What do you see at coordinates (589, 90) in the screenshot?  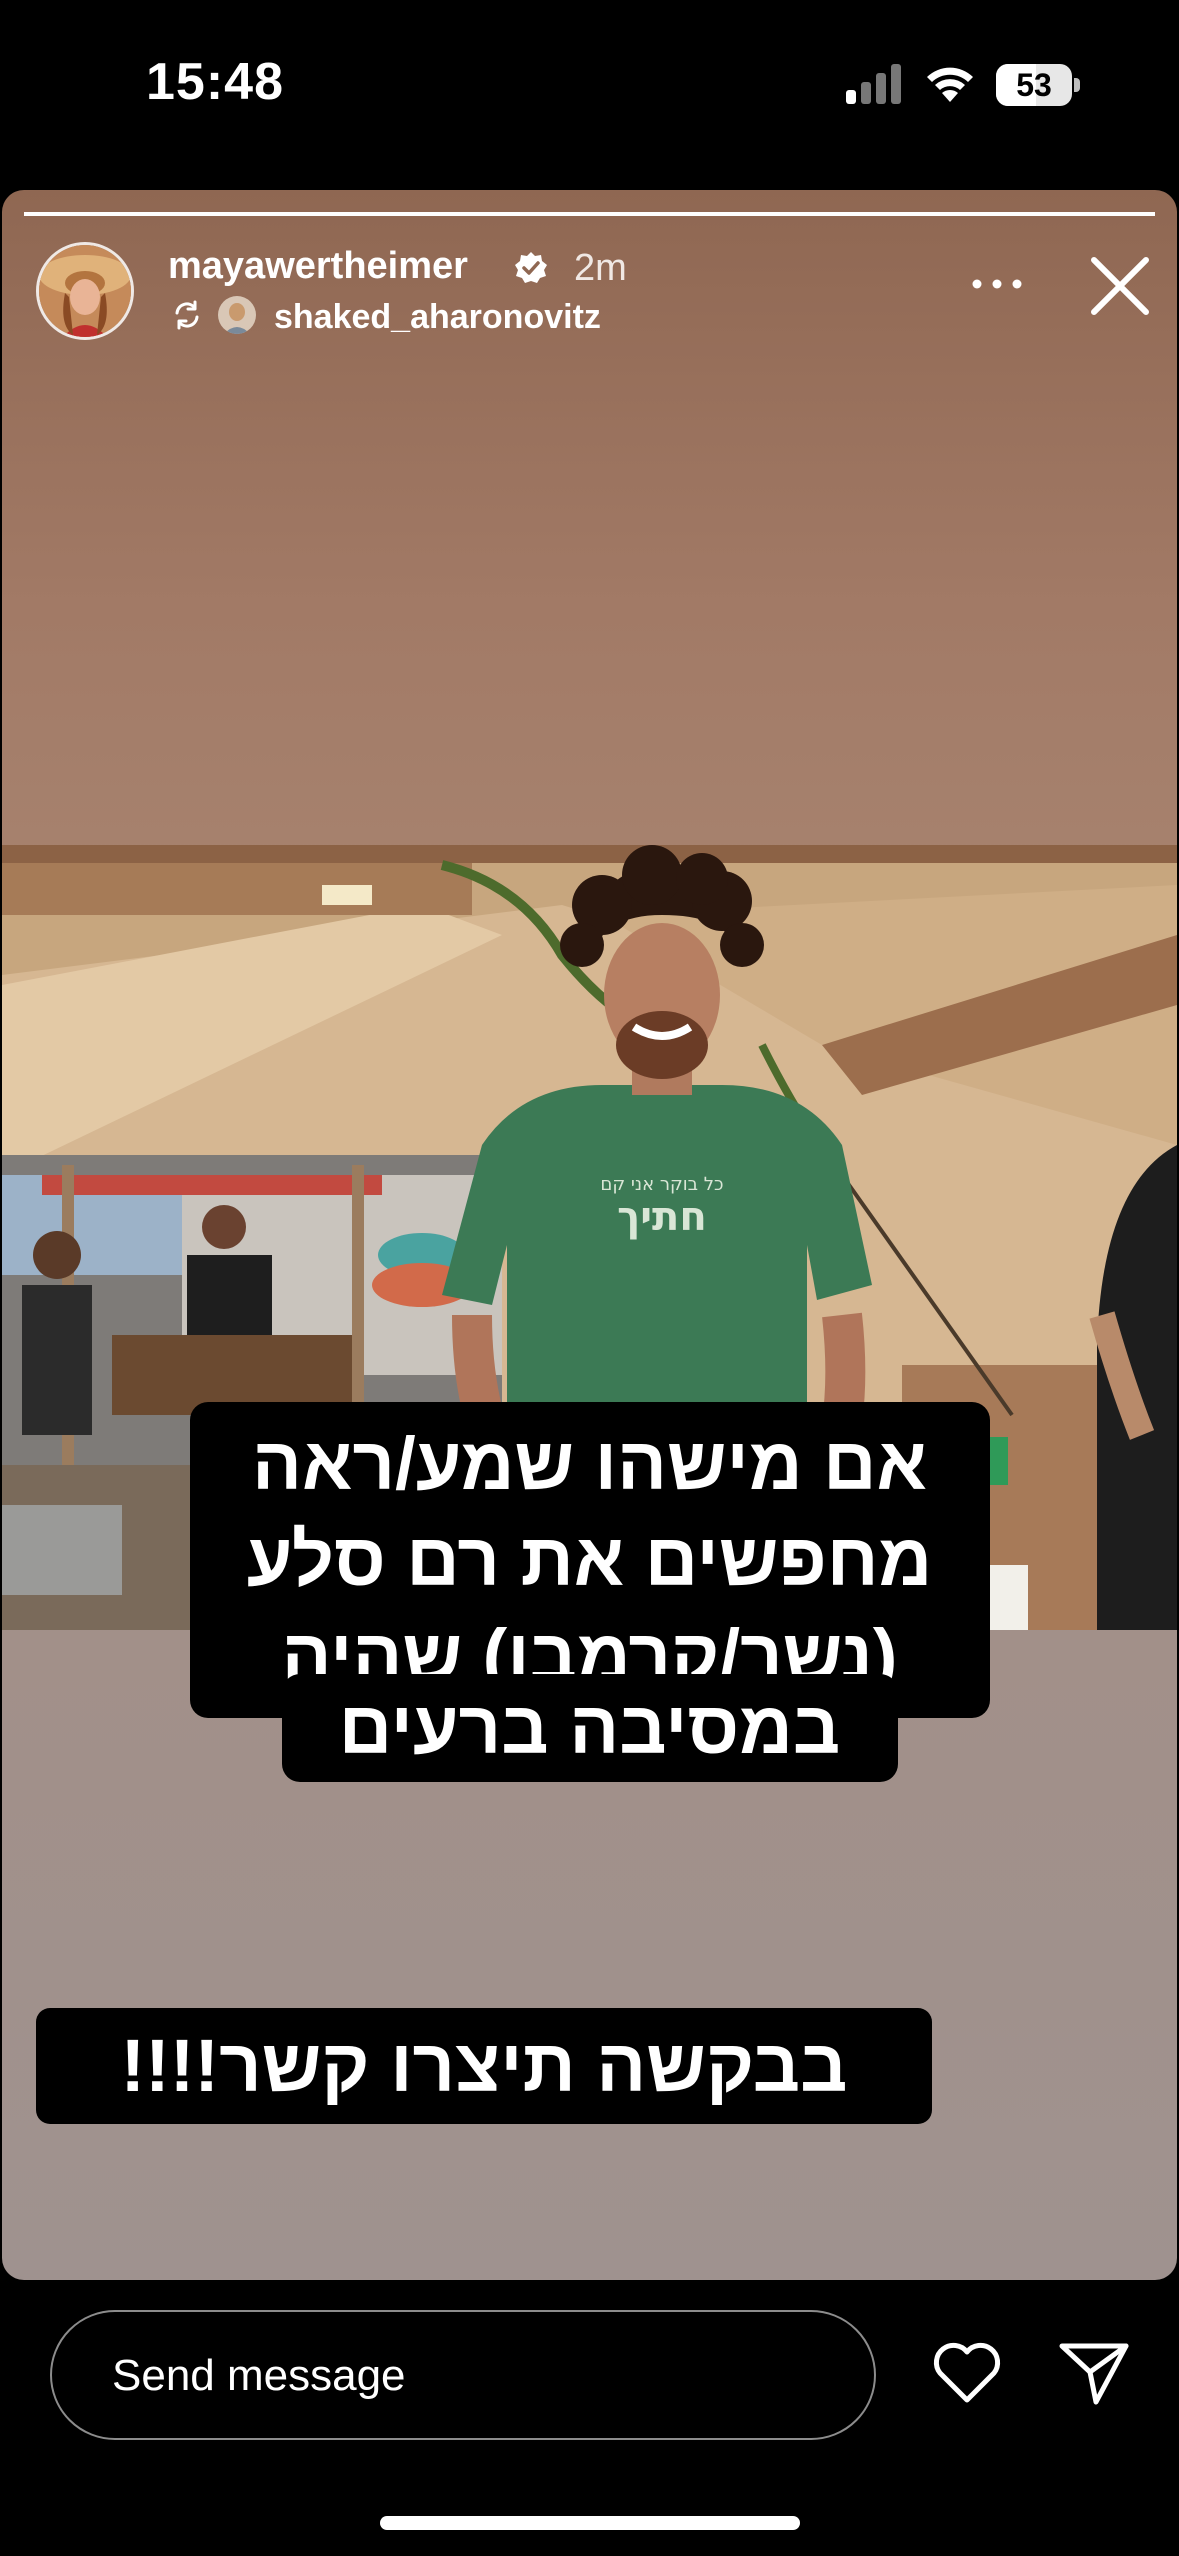 I see `status-bar: 15:48 53` at bounding box center [589, 90].